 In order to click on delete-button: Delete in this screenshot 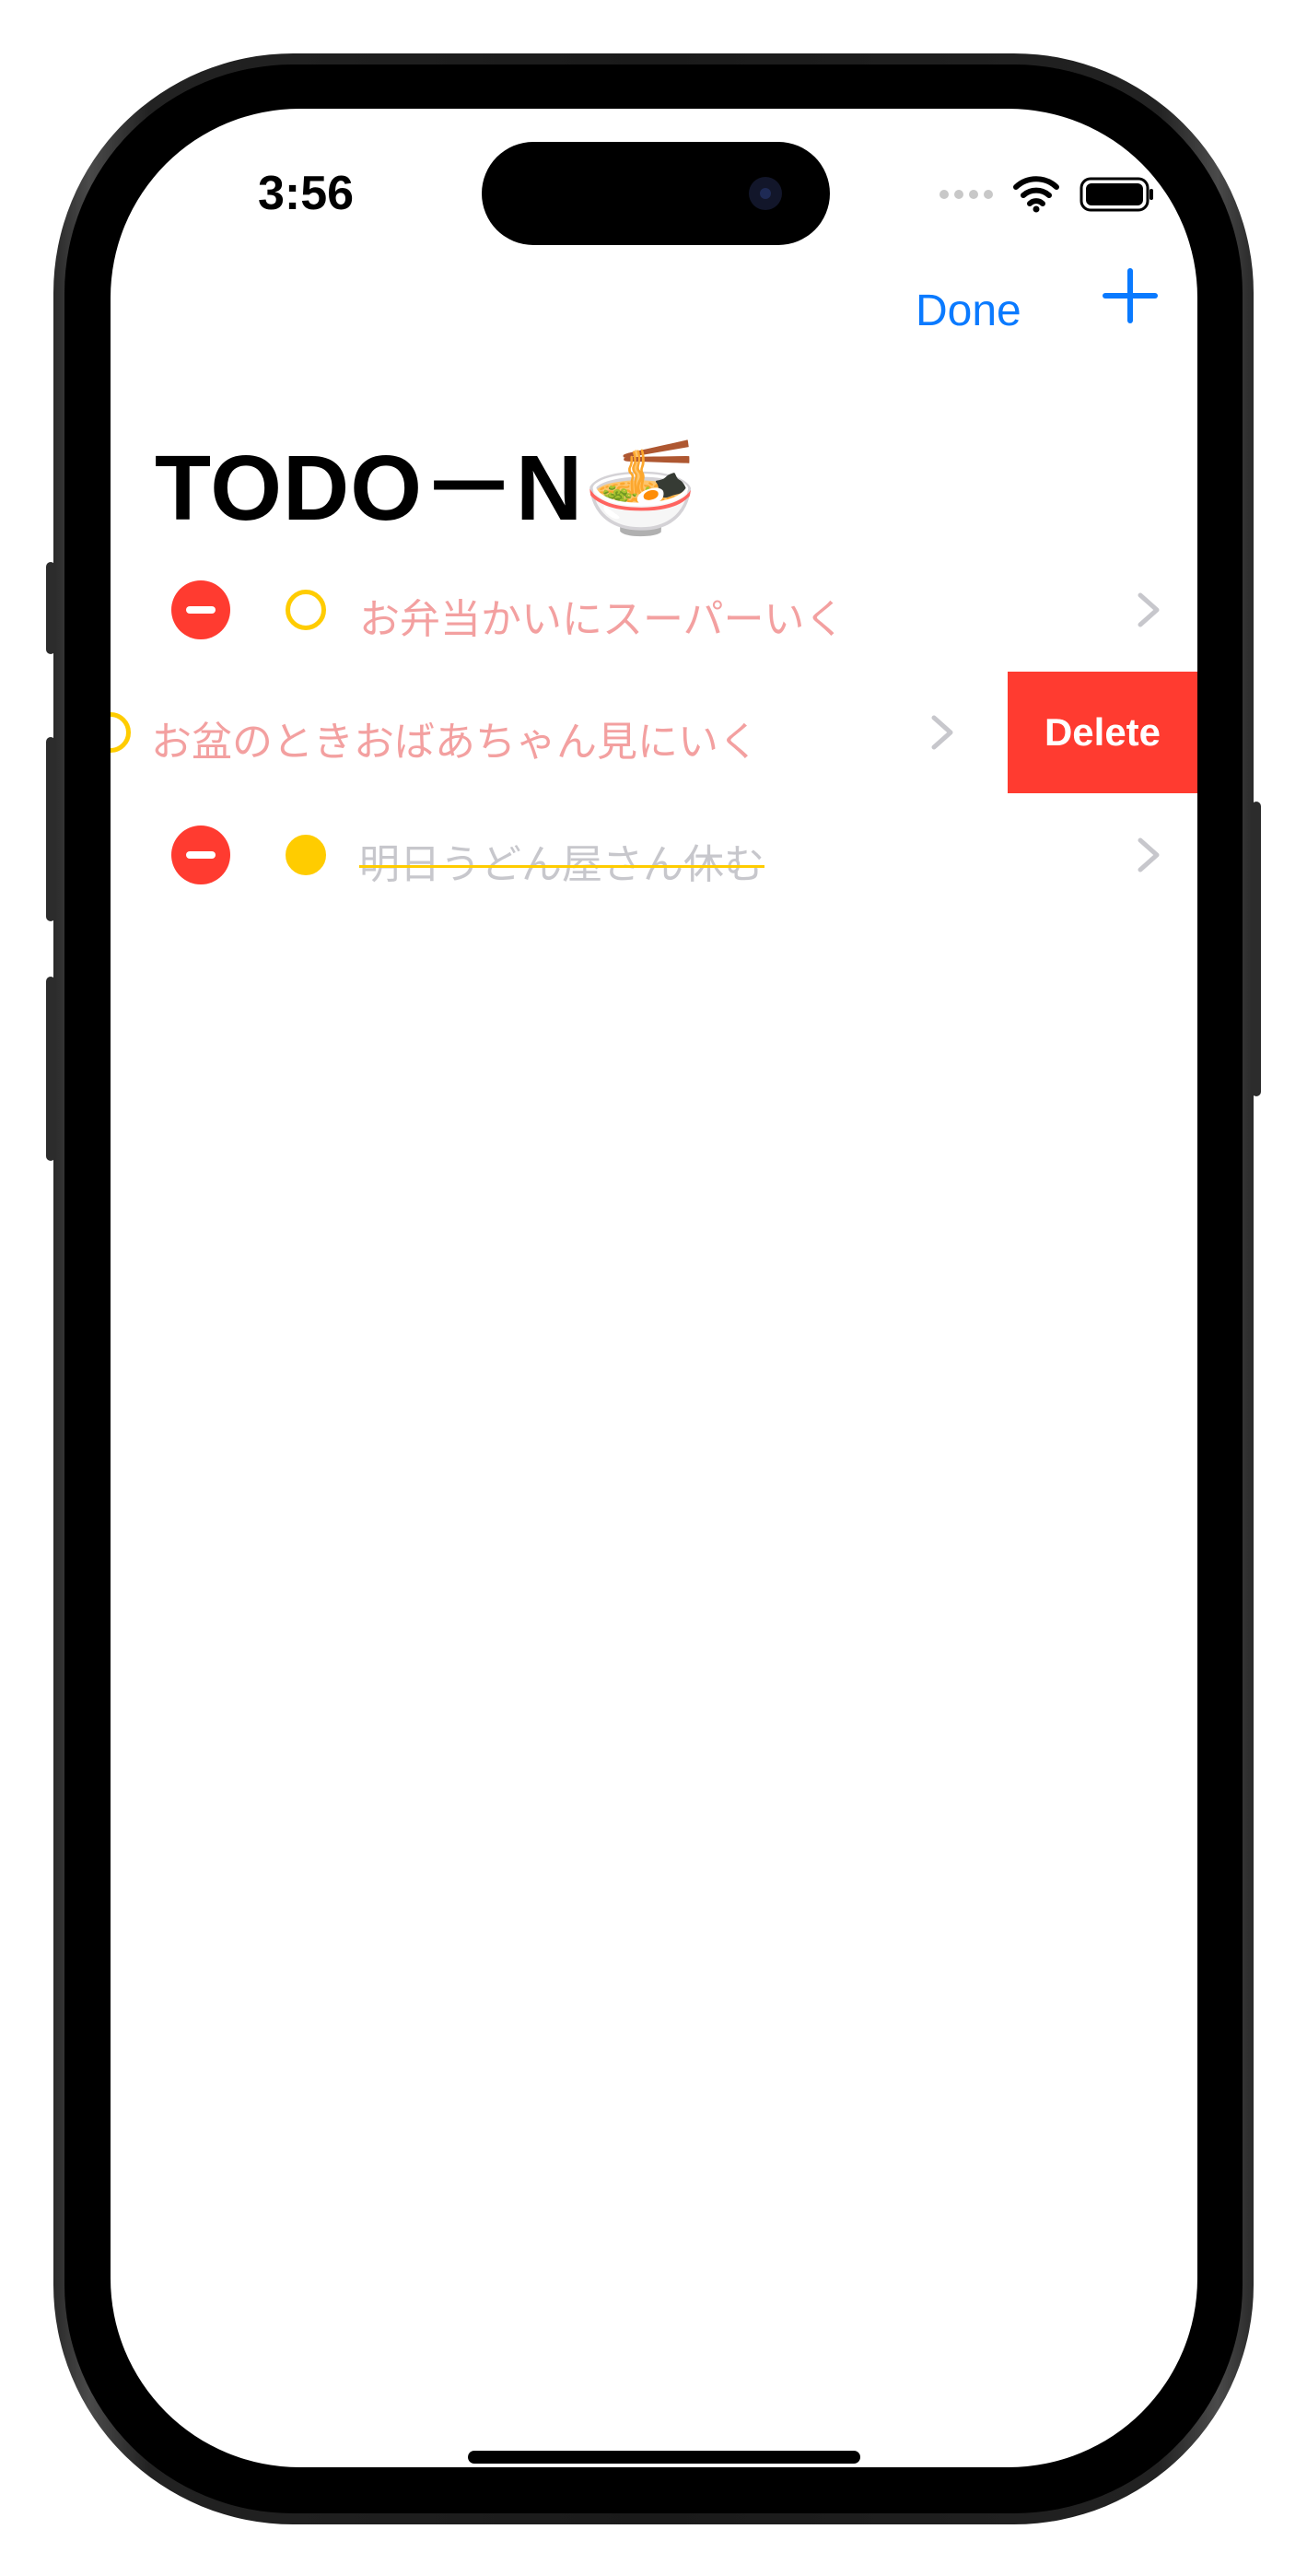, I will do `click(1102, 732)`.